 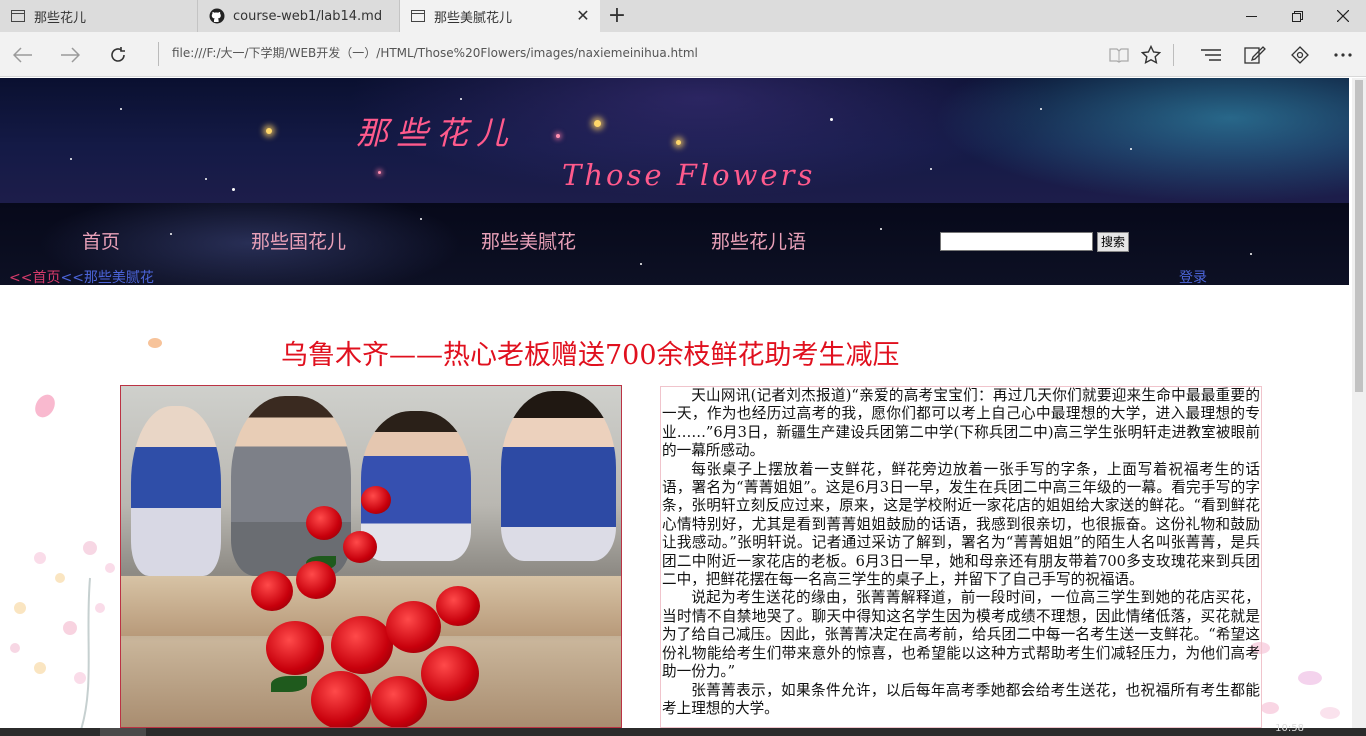 What do you see at coordinates (758, 240) in the screenshot?
I see `nav-flower-language: 那些花儿语` at bounding box center [758, 240].